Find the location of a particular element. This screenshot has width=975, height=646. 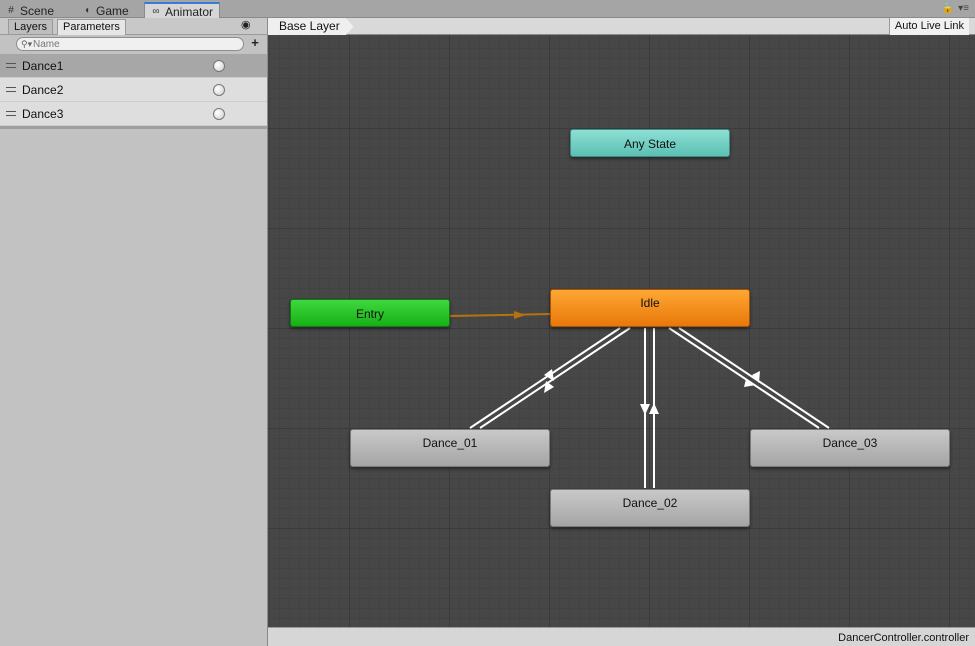

breadcrumb: Base Layer is located at coordinates (311, 26).